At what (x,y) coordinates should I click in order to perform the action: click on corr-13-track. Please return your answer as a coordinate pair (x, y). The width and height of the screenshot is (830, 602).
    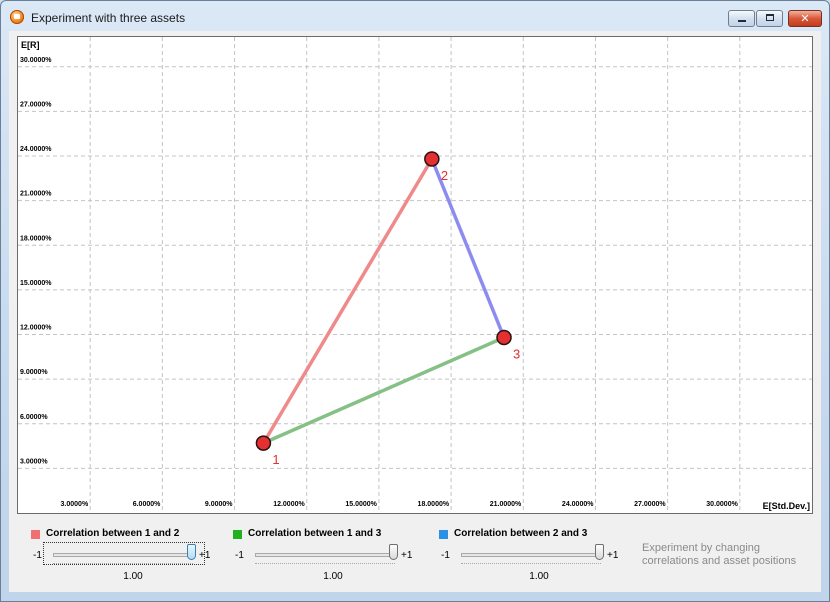
    Looking at the image, I should click on (325, 555).